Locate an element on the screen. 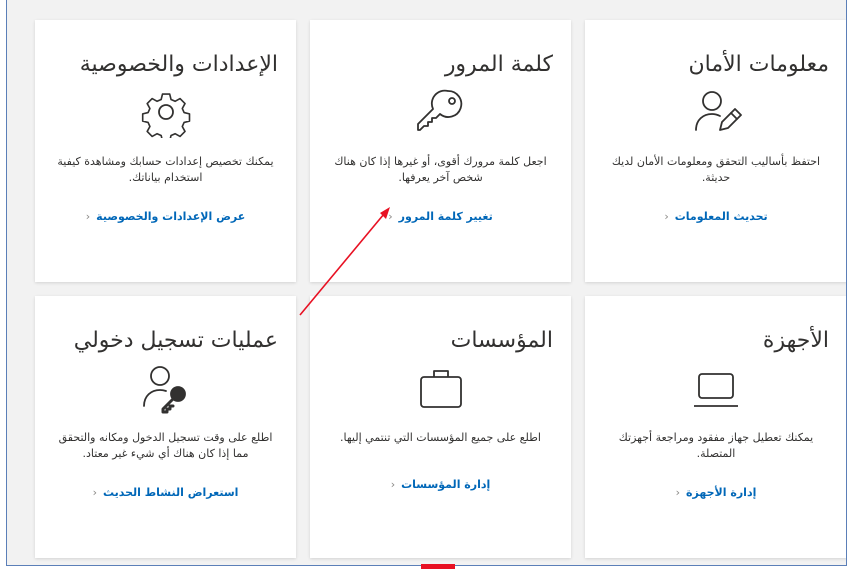 This screenshot has height=569, width=851. change-password-link: تغيير كلمة المرور ‹ is located at coordinates (440, 216).